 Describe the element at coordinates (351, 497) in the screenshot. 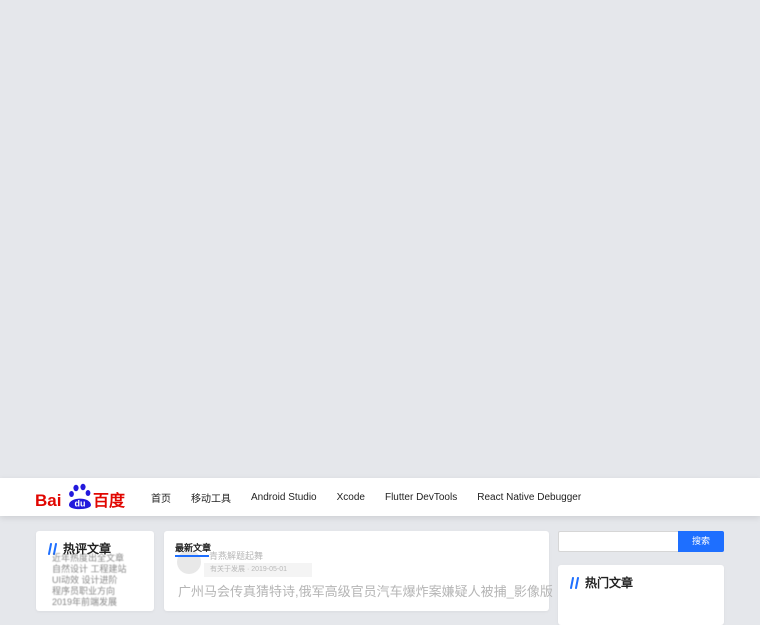

I see `nav-item-xcode: Xcode` at that location.